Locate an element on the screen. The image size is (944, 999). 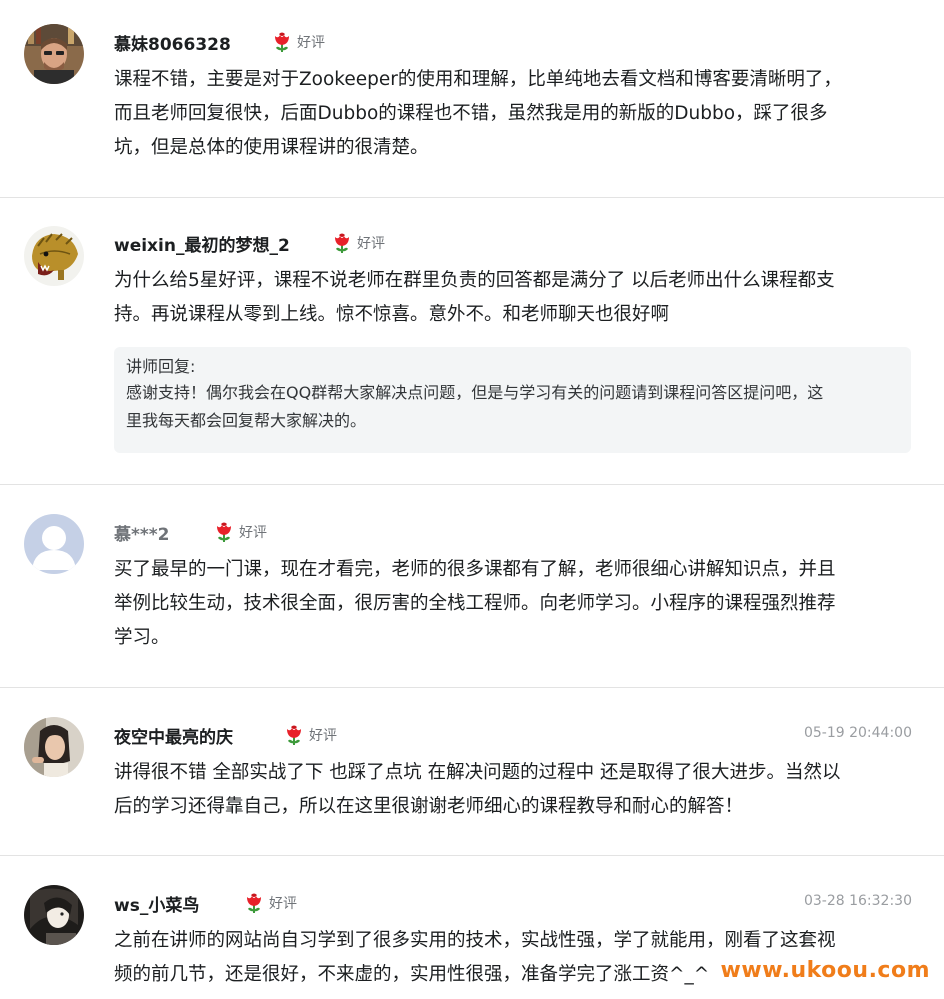
username: 夜空中最亮的庆 is located at coordinates (173, 735).